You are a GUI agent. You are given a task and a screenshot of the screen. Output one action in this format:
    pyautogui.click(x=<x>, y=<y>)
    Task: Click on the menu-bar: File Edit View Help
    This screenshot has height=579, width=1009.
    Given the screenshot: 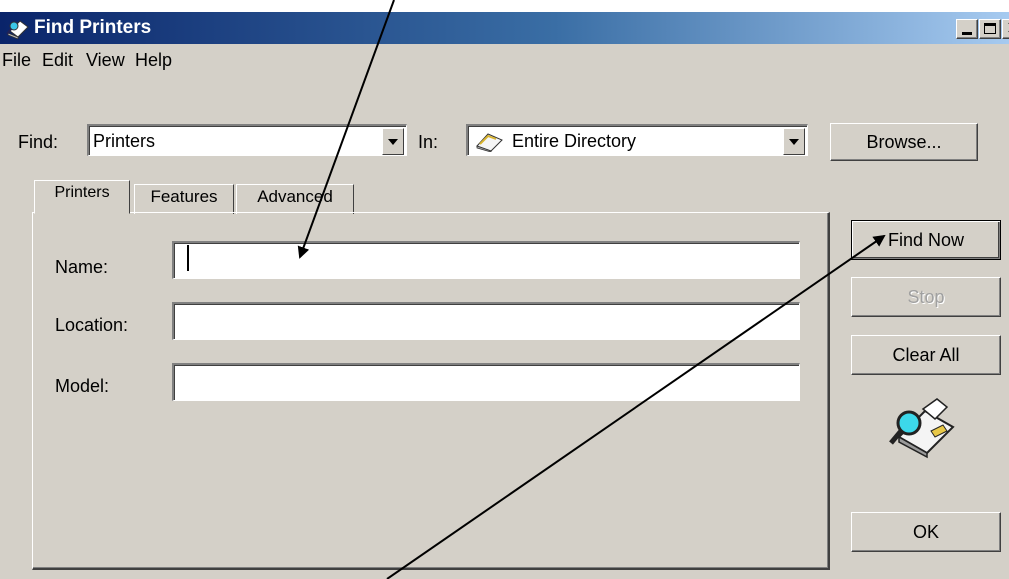 What is the action you would take?
    pyautogui.click(x=504, y=60)
    